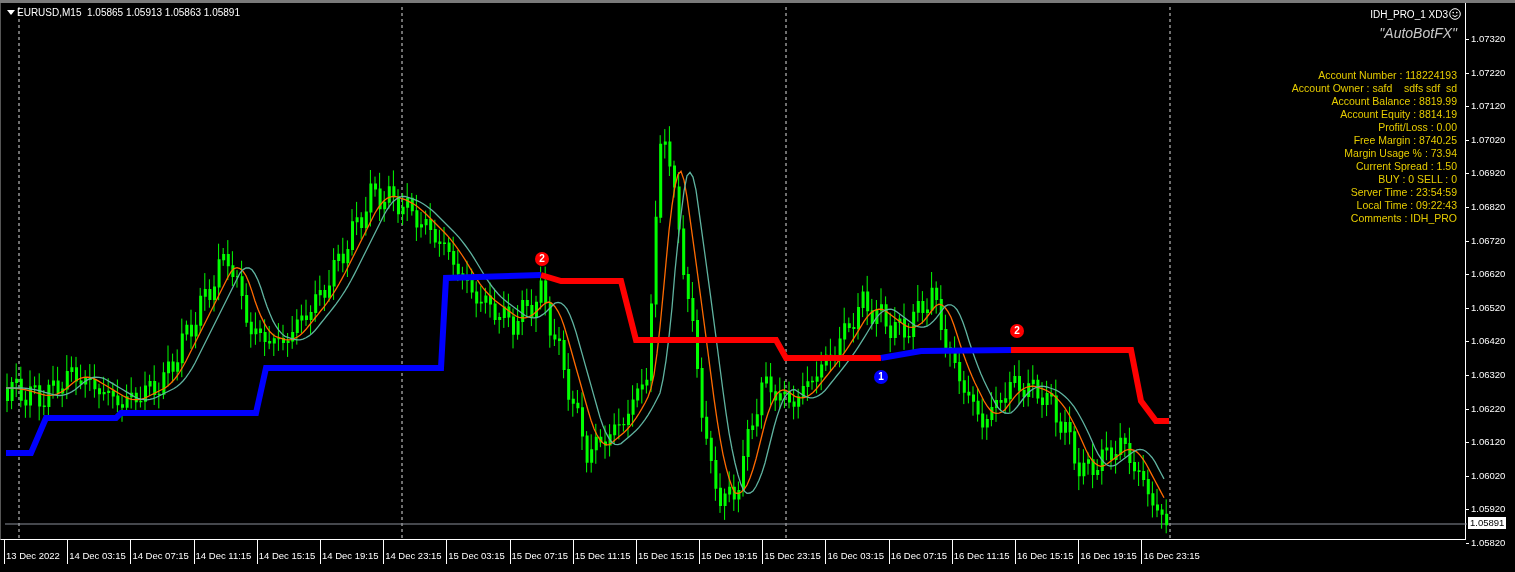 The image size is (1515, 572). I want to click on time-label: 15 Dec 07:15, so click(541, 552).